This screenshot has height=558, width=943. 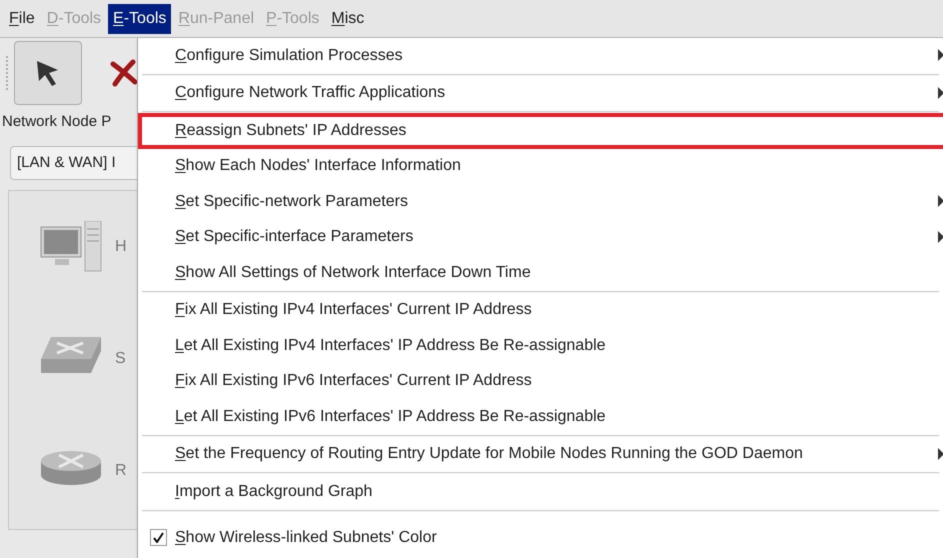 I want to click on menu-item: Let All Existing IPv4 Interfaces' IP Address Be Re-assignable, so click(x=372, y=346).